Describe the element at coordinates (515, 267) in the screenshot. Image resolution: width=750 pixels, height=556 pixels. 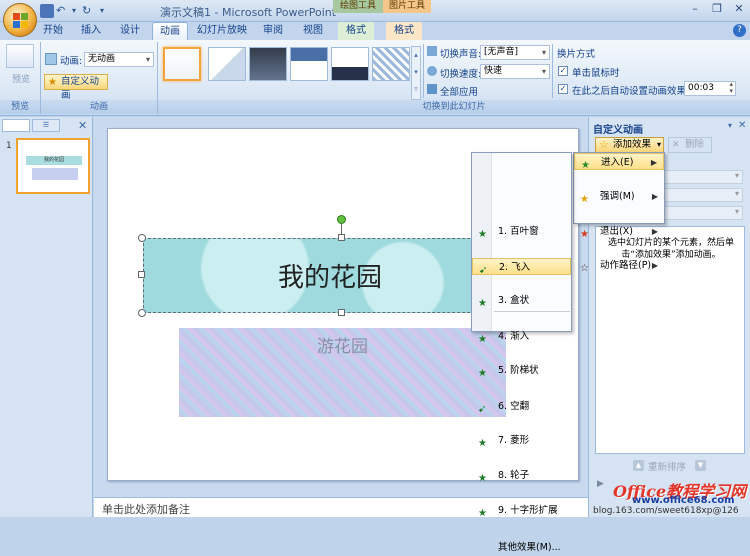
I see `effect-label: 2. 飞入` at that location.